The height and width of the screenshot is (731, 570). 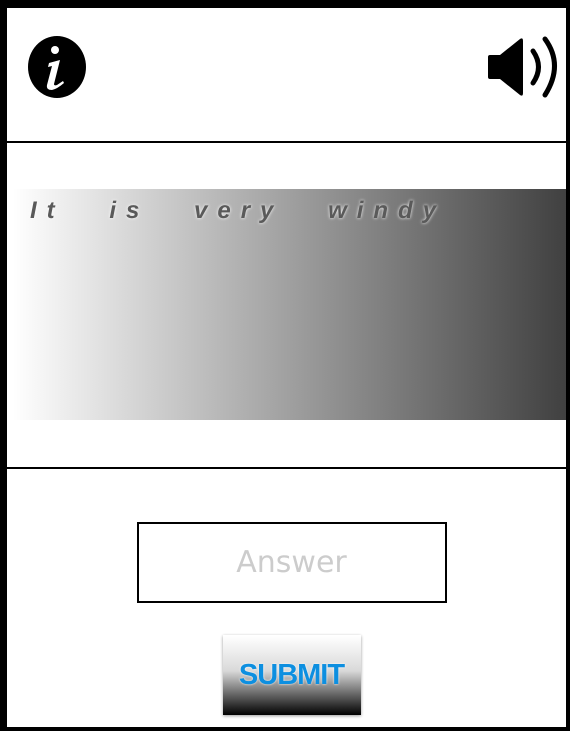 What do you see at coordinates (238, 210) in the screenshot?
I see `captcha-text: It is very windy` at bounding box center [238, 210].